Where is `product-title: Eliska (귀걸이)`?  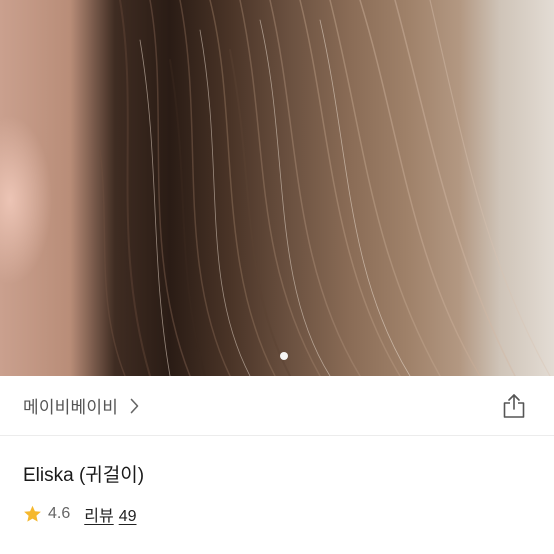
product-title: Eliska (귀걸이) is located at coordinates (84, 475).